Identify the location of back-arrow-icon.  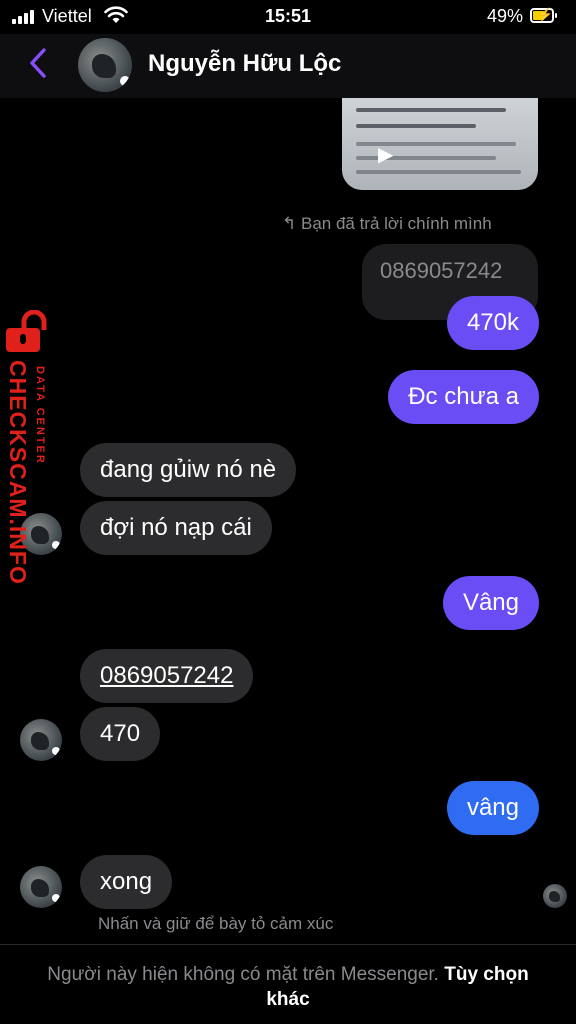
(38, 63).